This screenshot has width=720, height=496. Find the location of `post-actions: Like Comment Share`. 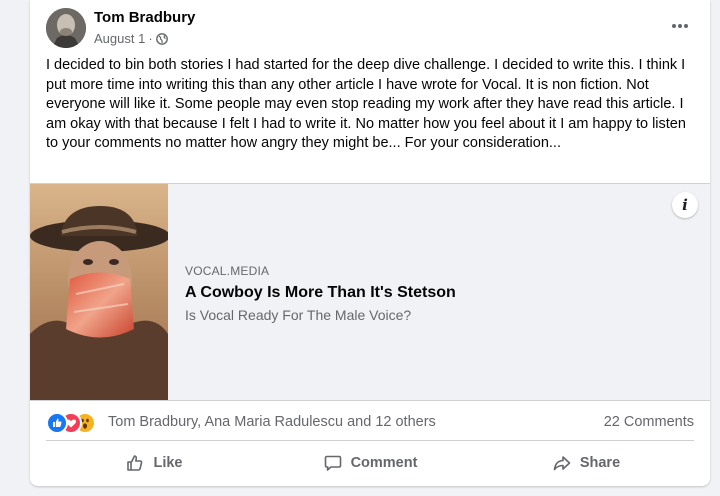

post-actions: Like Comment Share is located at coordinates (370, 463).